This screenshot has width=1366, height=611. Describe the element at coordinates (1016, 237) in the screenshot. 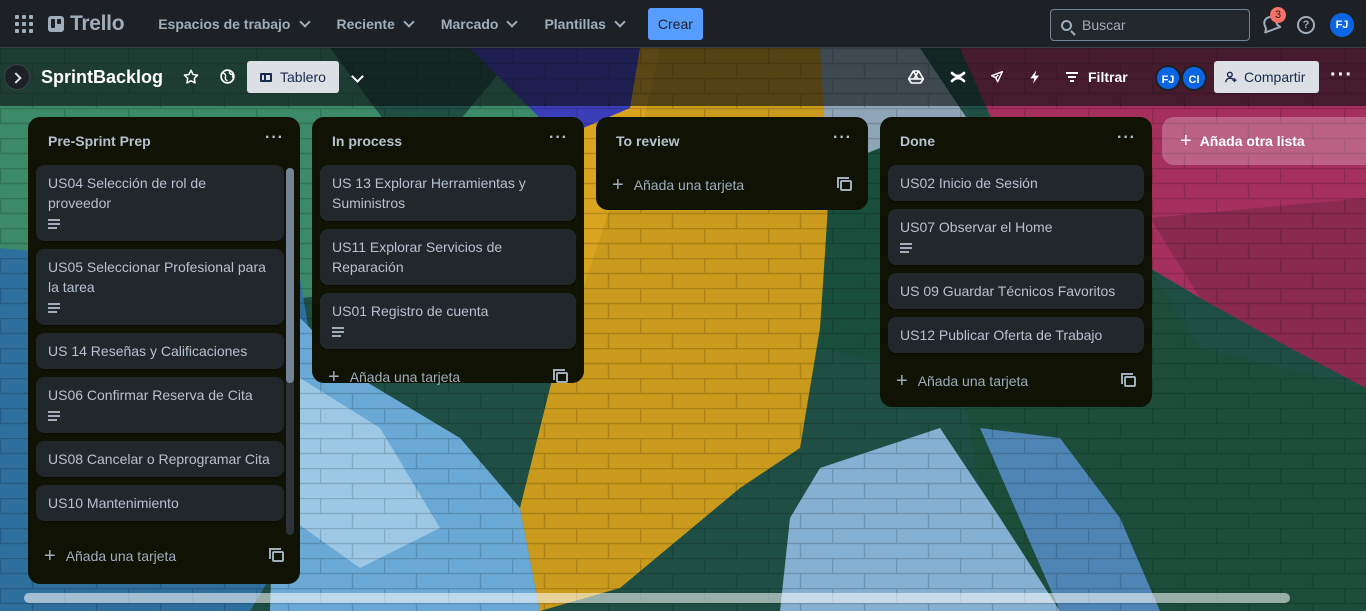

I see `card: US07 Observar el Home` at that location.